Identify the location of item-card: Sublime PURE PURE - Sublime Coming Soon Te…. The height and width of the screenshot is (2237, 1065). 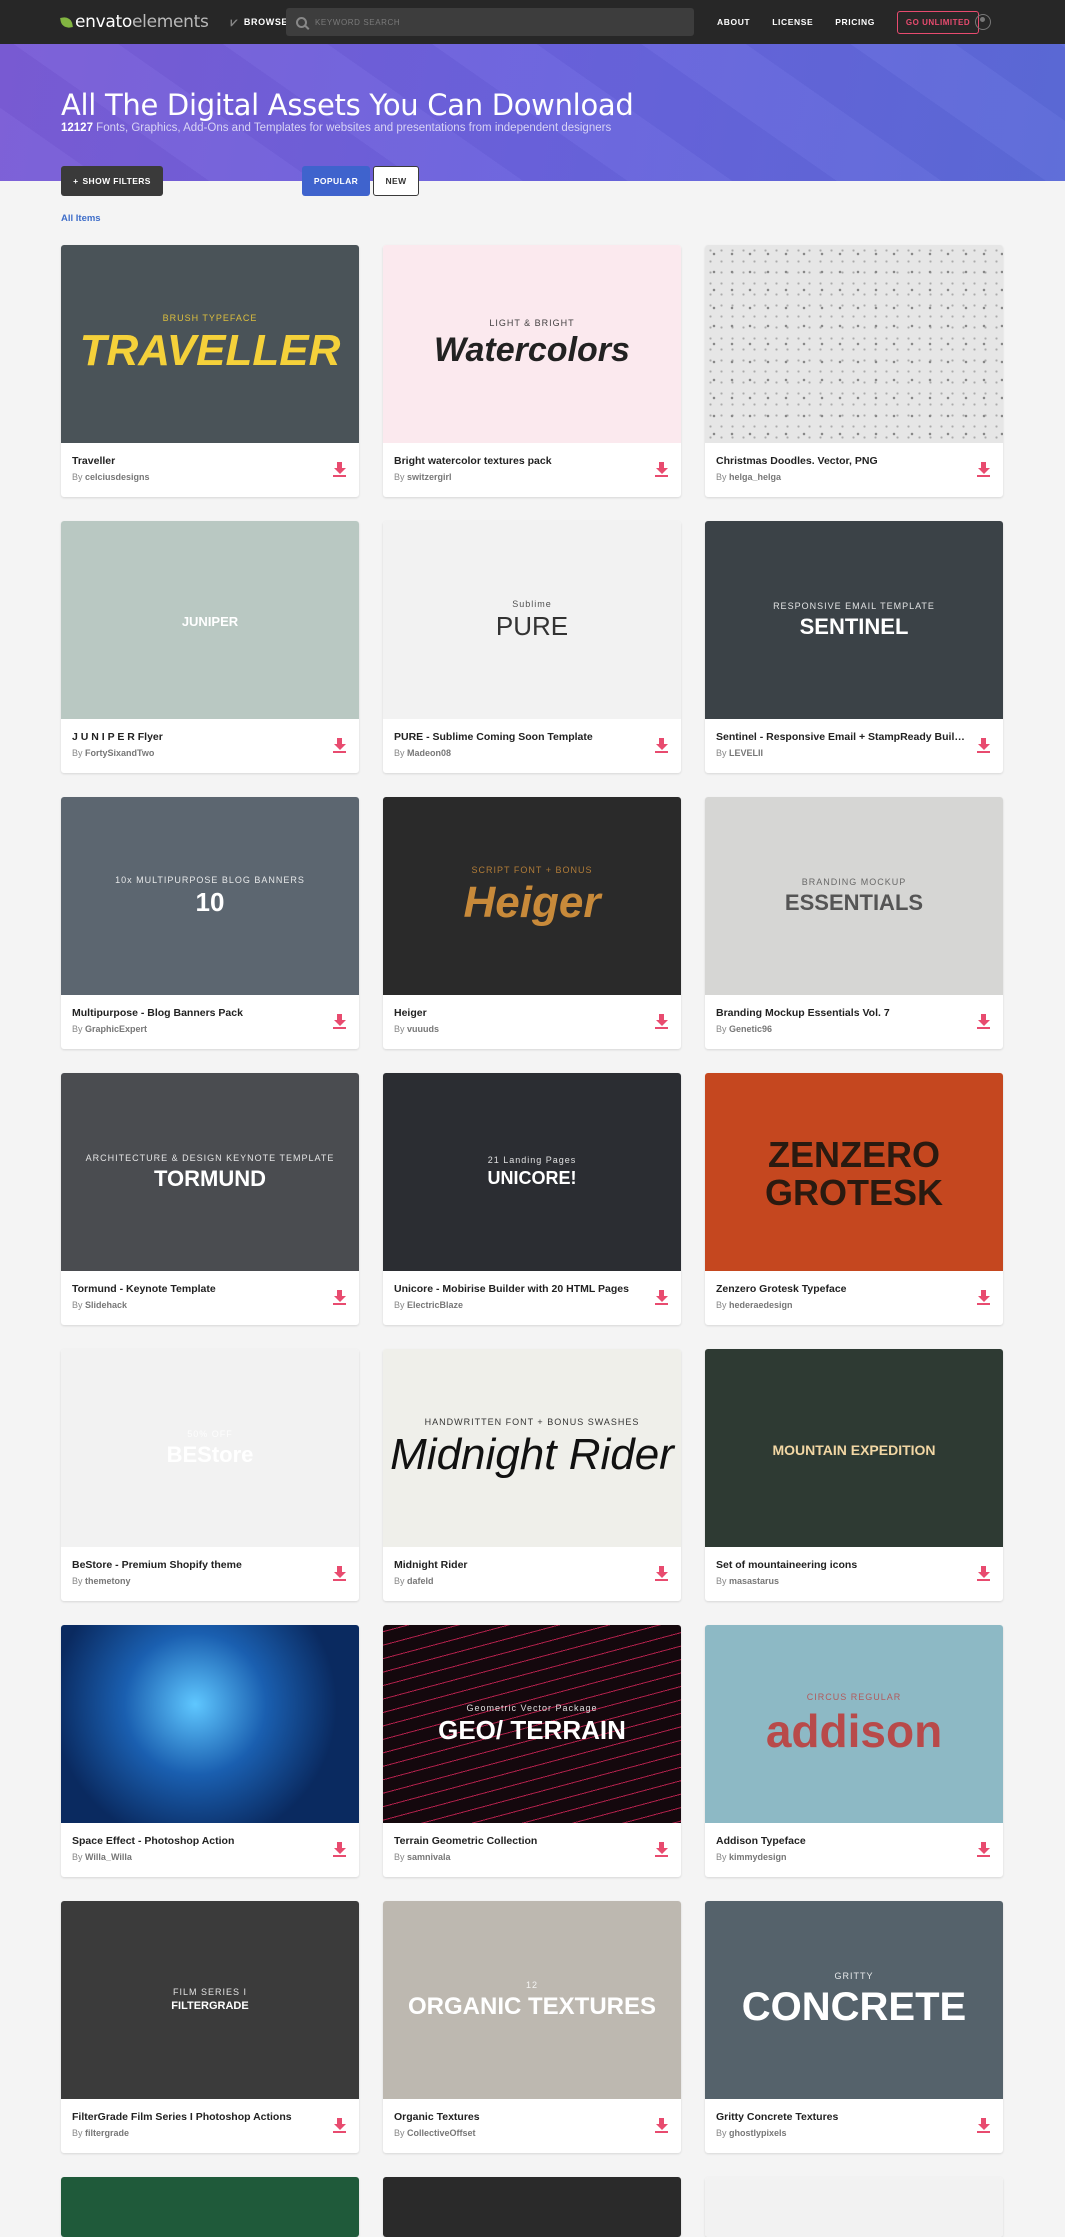
(532, 647).